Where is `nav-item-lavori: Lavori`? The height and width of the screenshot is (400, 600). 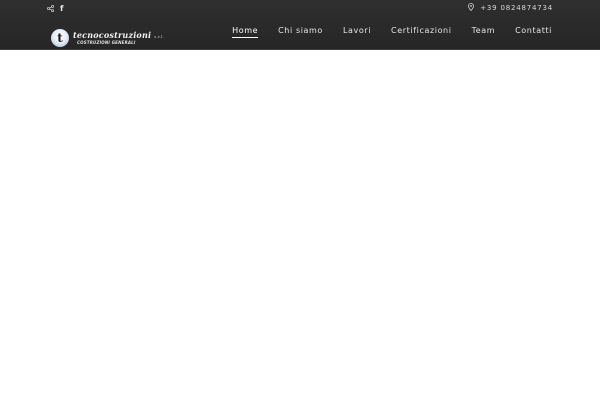 nav-item-lavori: Lavori is located at coordinates (357, 31).